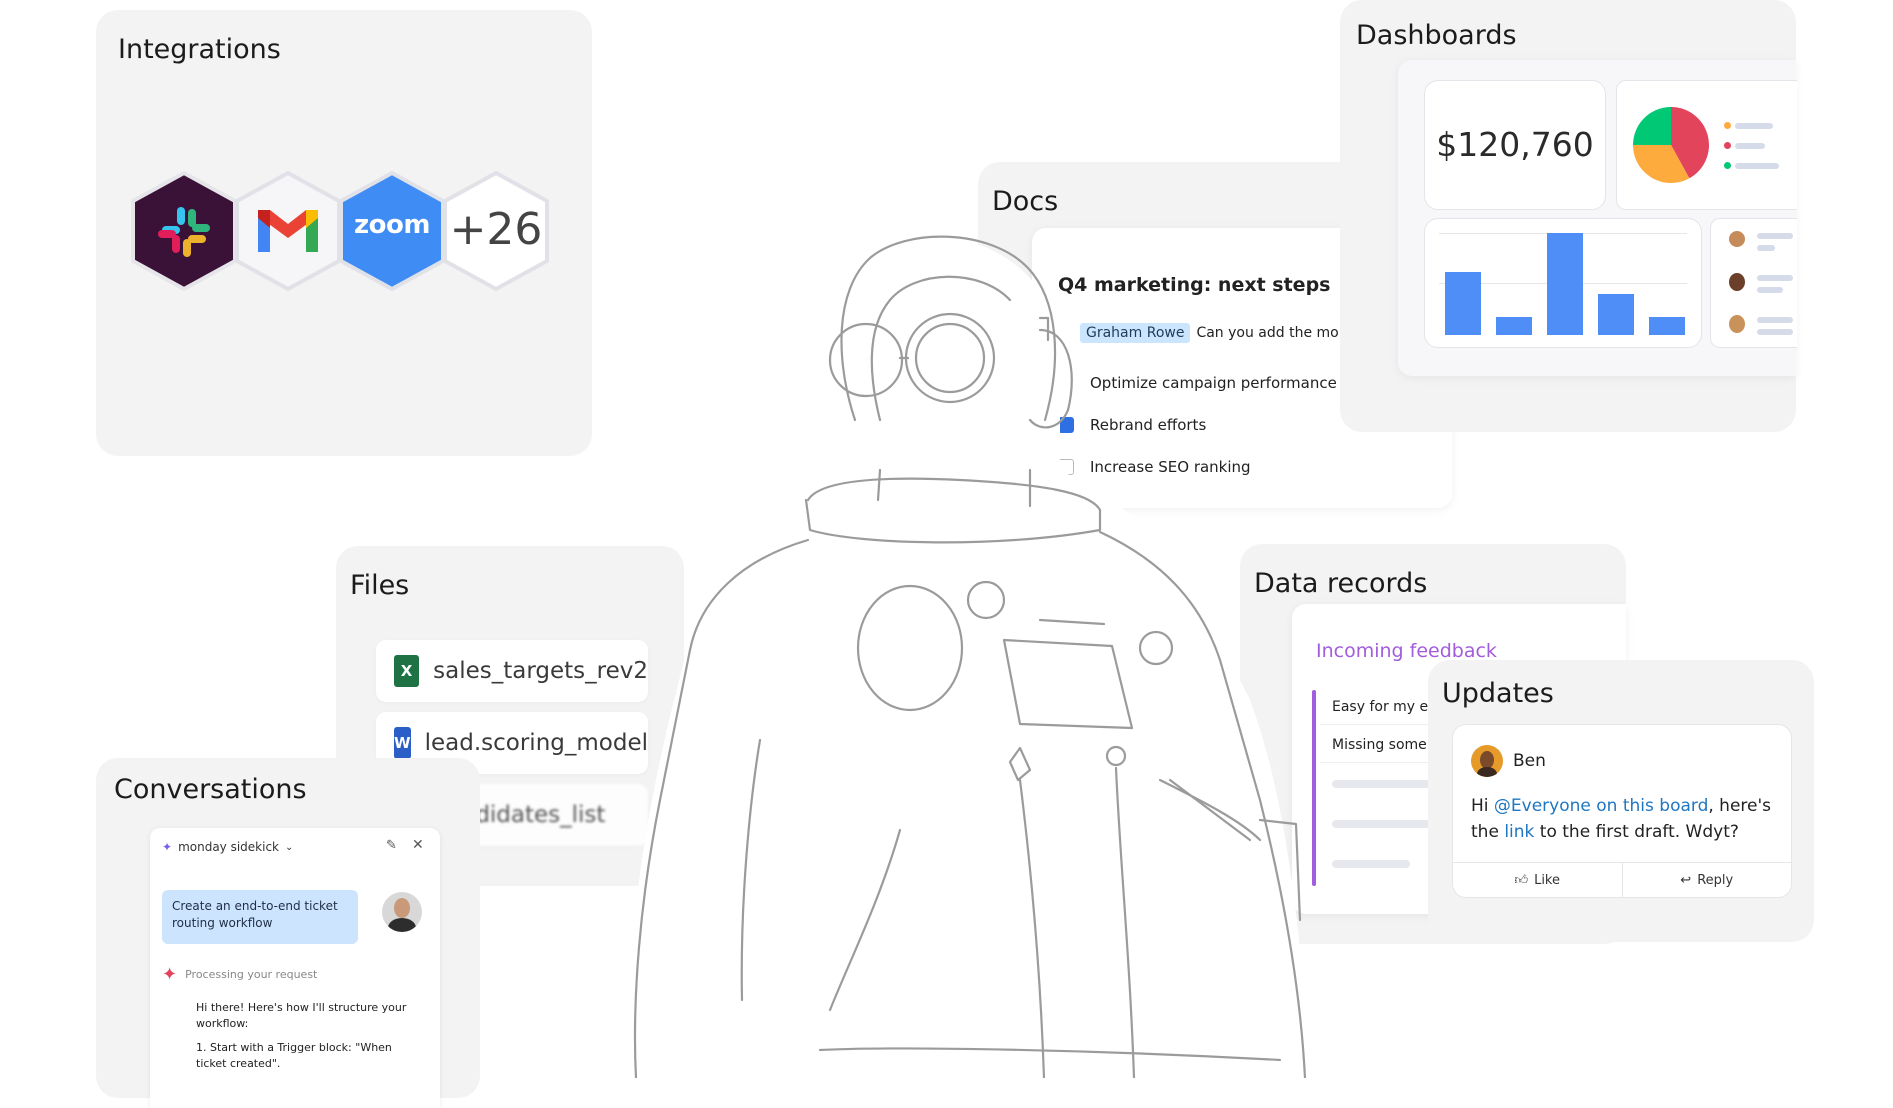 The width and height of the screenshot is (1893, 1108). What do you see at coordinates (1406, 651) in the screenshot?
I see `board-title: Incoming feedback` at bounding box center [1406, 651].